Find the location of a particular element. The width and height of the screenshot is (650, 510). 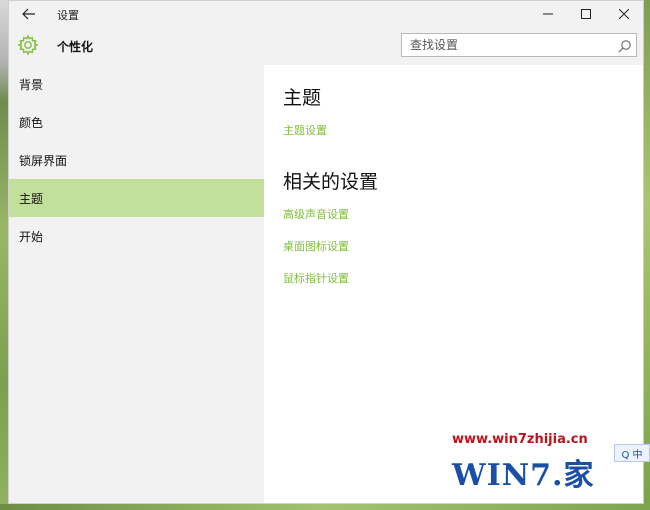

link-mouse-pointer-settings: 鼠标指针设置 is located at coordinates (316, 278).